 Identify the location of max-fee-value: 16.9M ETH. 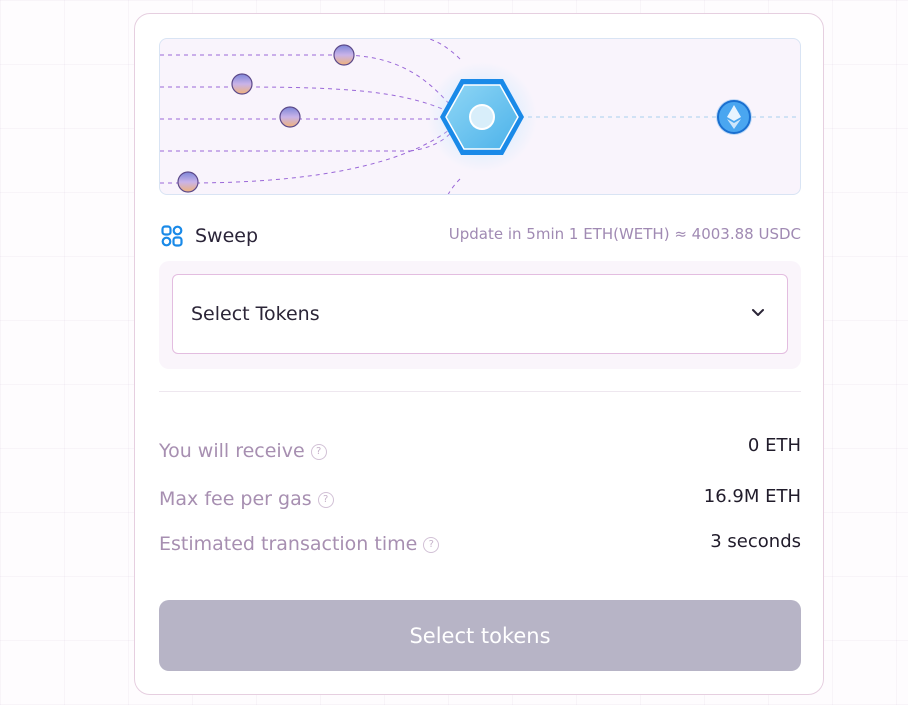
(752, 496).